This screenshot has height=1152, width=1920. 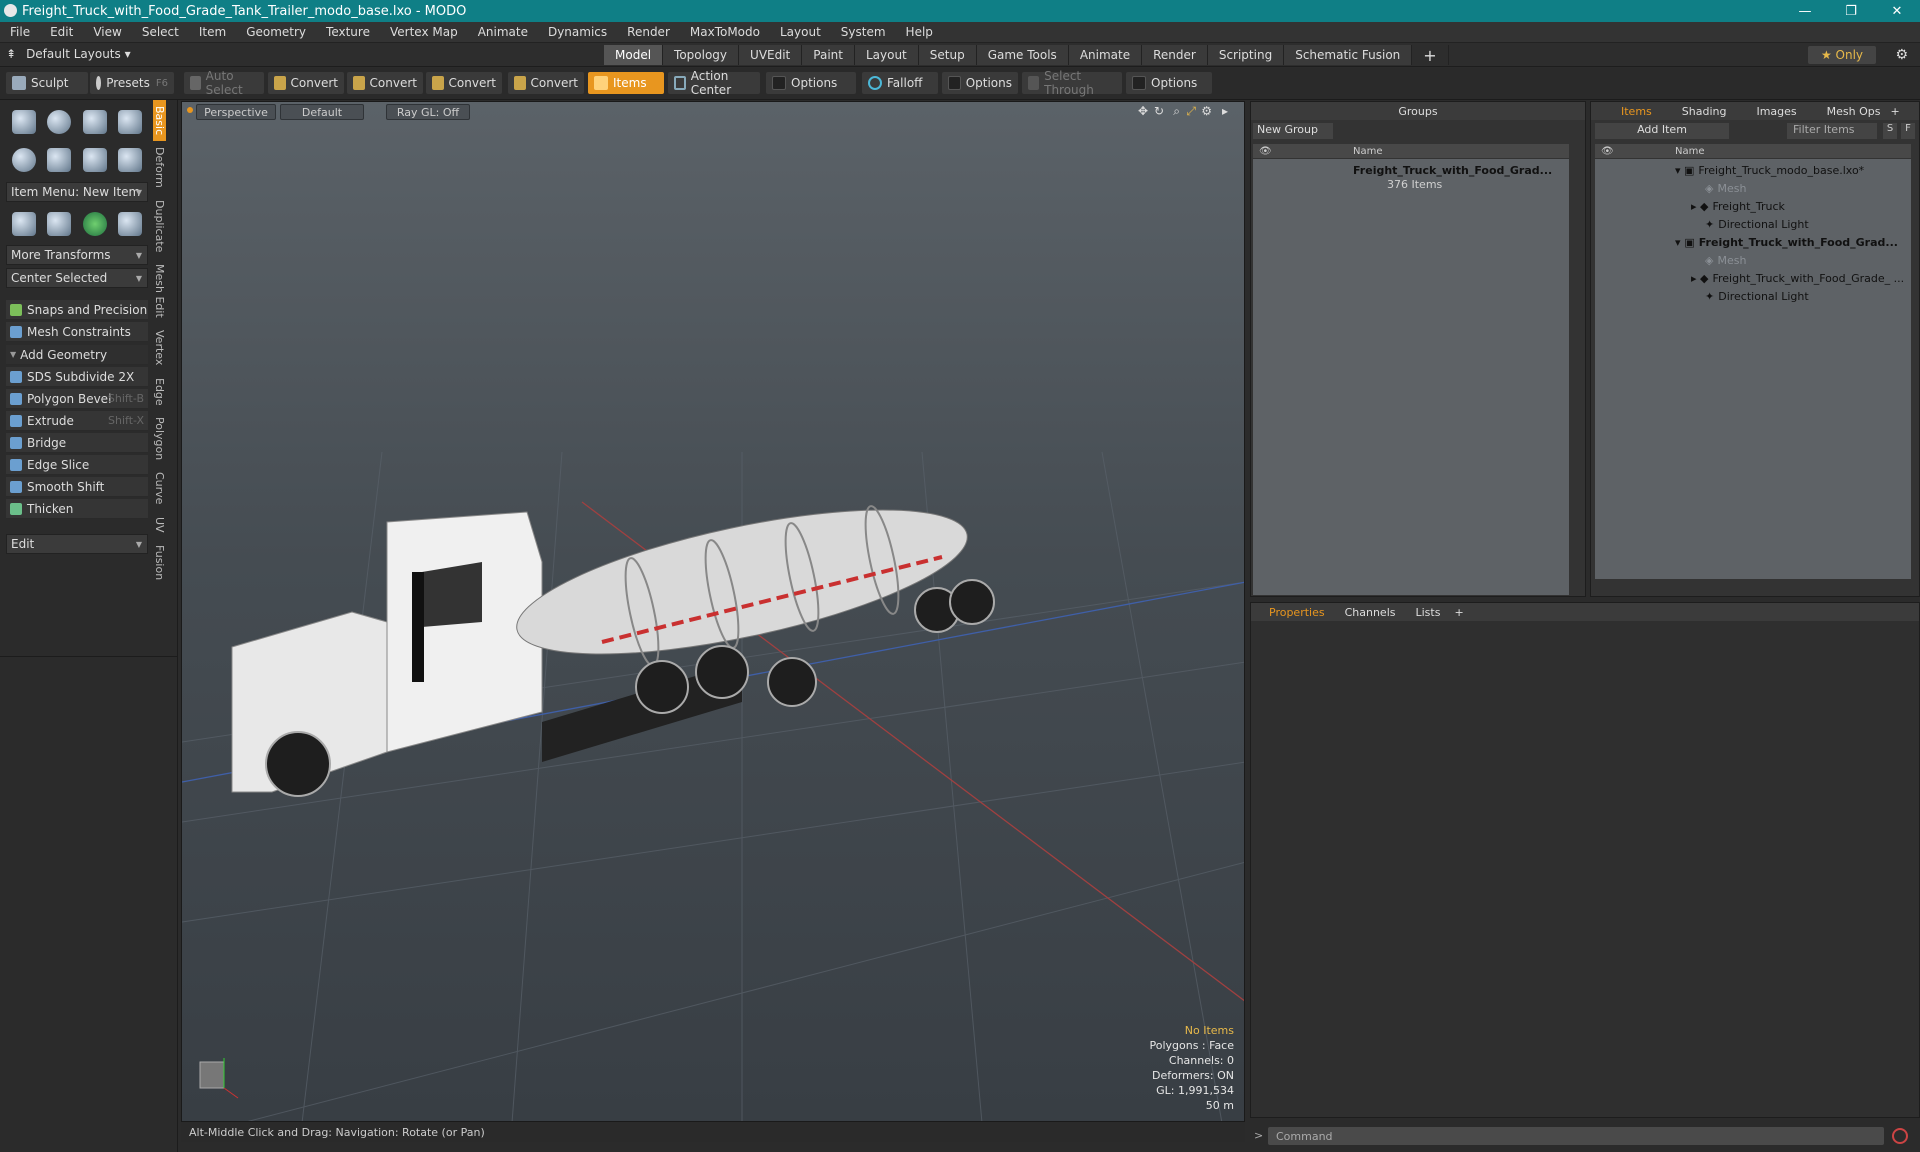 What do you see at coordinates (77, 377) in the screenshot?
I see `tool-sds-subdivide: SDS Subdivide 2X` at bounding box center [77, 377].